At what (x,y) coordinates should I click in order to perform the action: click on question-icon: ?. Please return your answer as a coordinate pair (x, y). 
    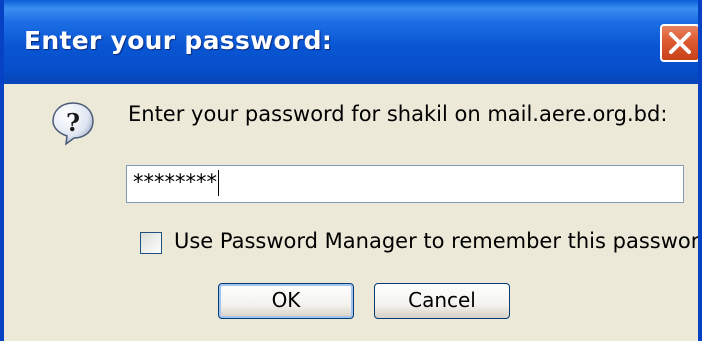
    Looking at the image, I should click on (73, 124).